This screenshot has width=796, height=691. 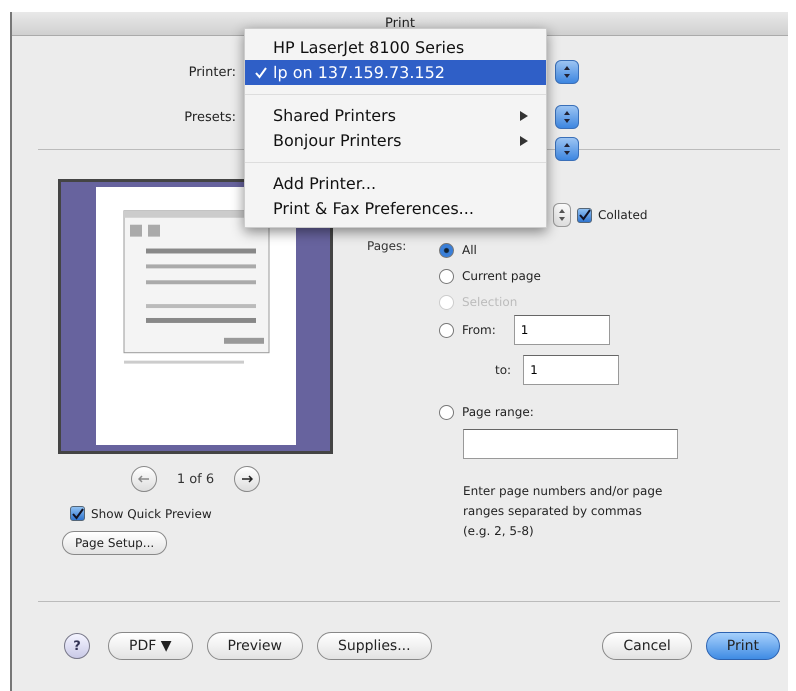 What do you see at coordinates (395, 140) in the screenshot?
I see `menu-item: Bonjour Printers` at bounding box center [395, 140].